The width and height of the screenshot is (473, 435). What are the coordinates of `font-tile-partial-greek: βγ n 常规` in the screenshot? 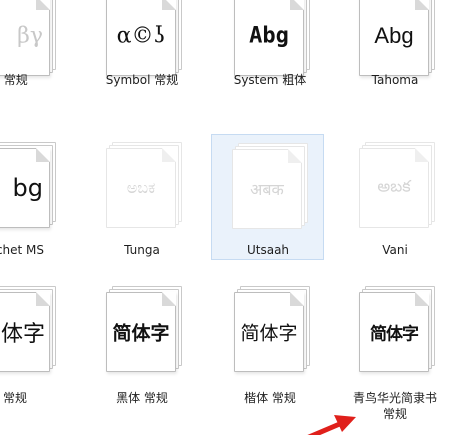 It's located at (39, 50).